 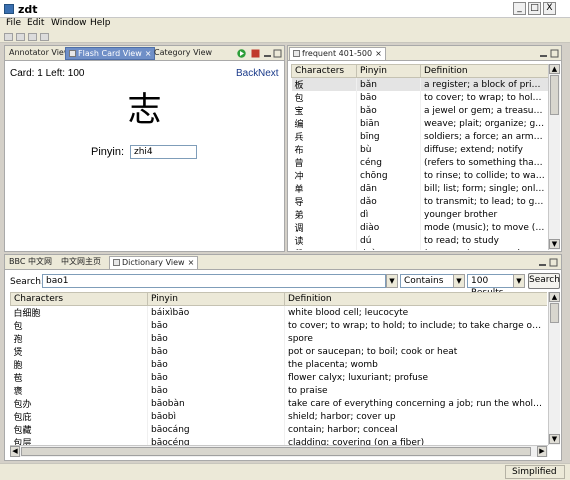 I want to click on cell-pinyin: bāo, so click(x=216, y=351).